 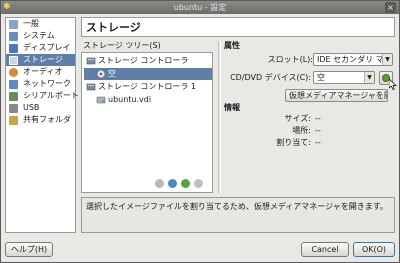 What do you see at coordinates (172, 183) in the screenshot?
I see `add-attachment-icon` at bounding box center [172, 183].